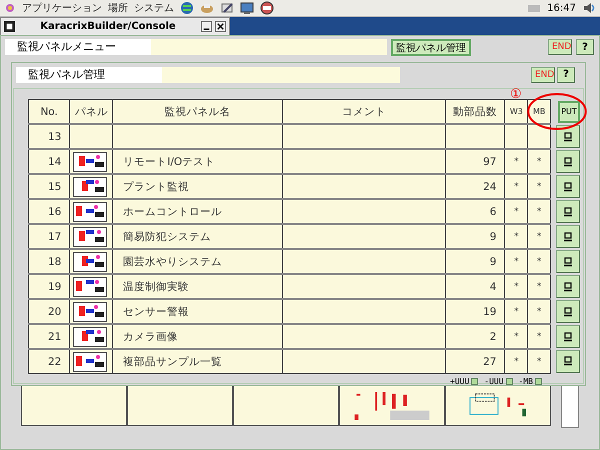  I want to click on table-cell: 4, so click(475, 286).